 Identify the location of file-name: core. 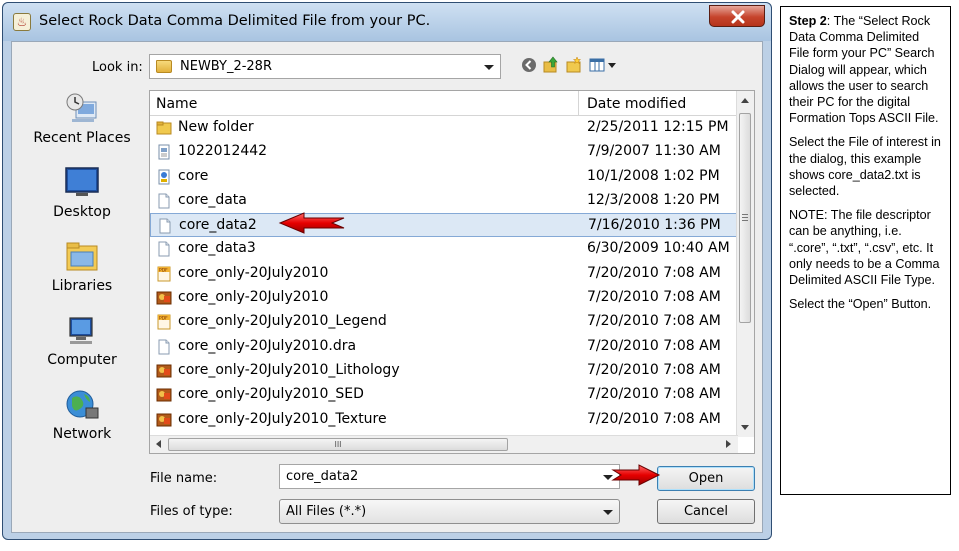
(193, 175).